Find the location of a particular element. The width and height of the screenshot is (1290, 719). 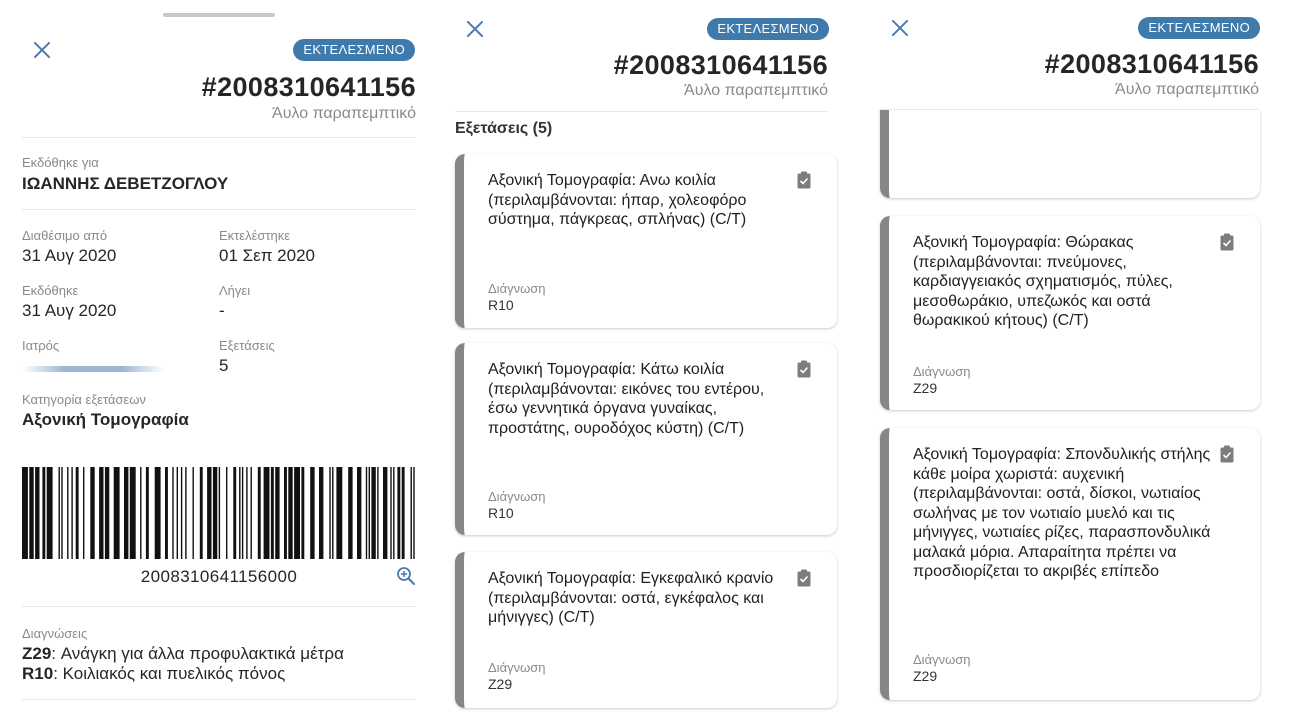

available-from-value: 31 Αυγ 2020 is located at coordinates (69, 255).